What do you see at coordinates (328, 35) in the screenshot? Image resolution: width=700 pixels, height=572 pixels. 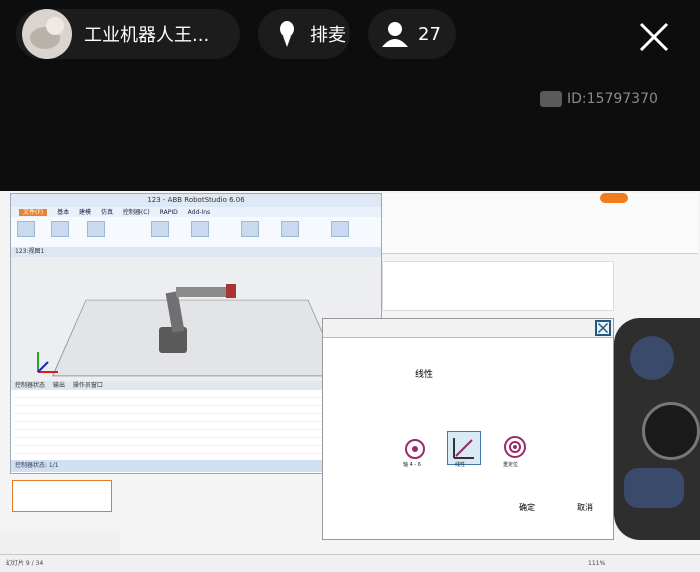 I see `mic-queue-label: 排麦` at bounding box center [328, 35].